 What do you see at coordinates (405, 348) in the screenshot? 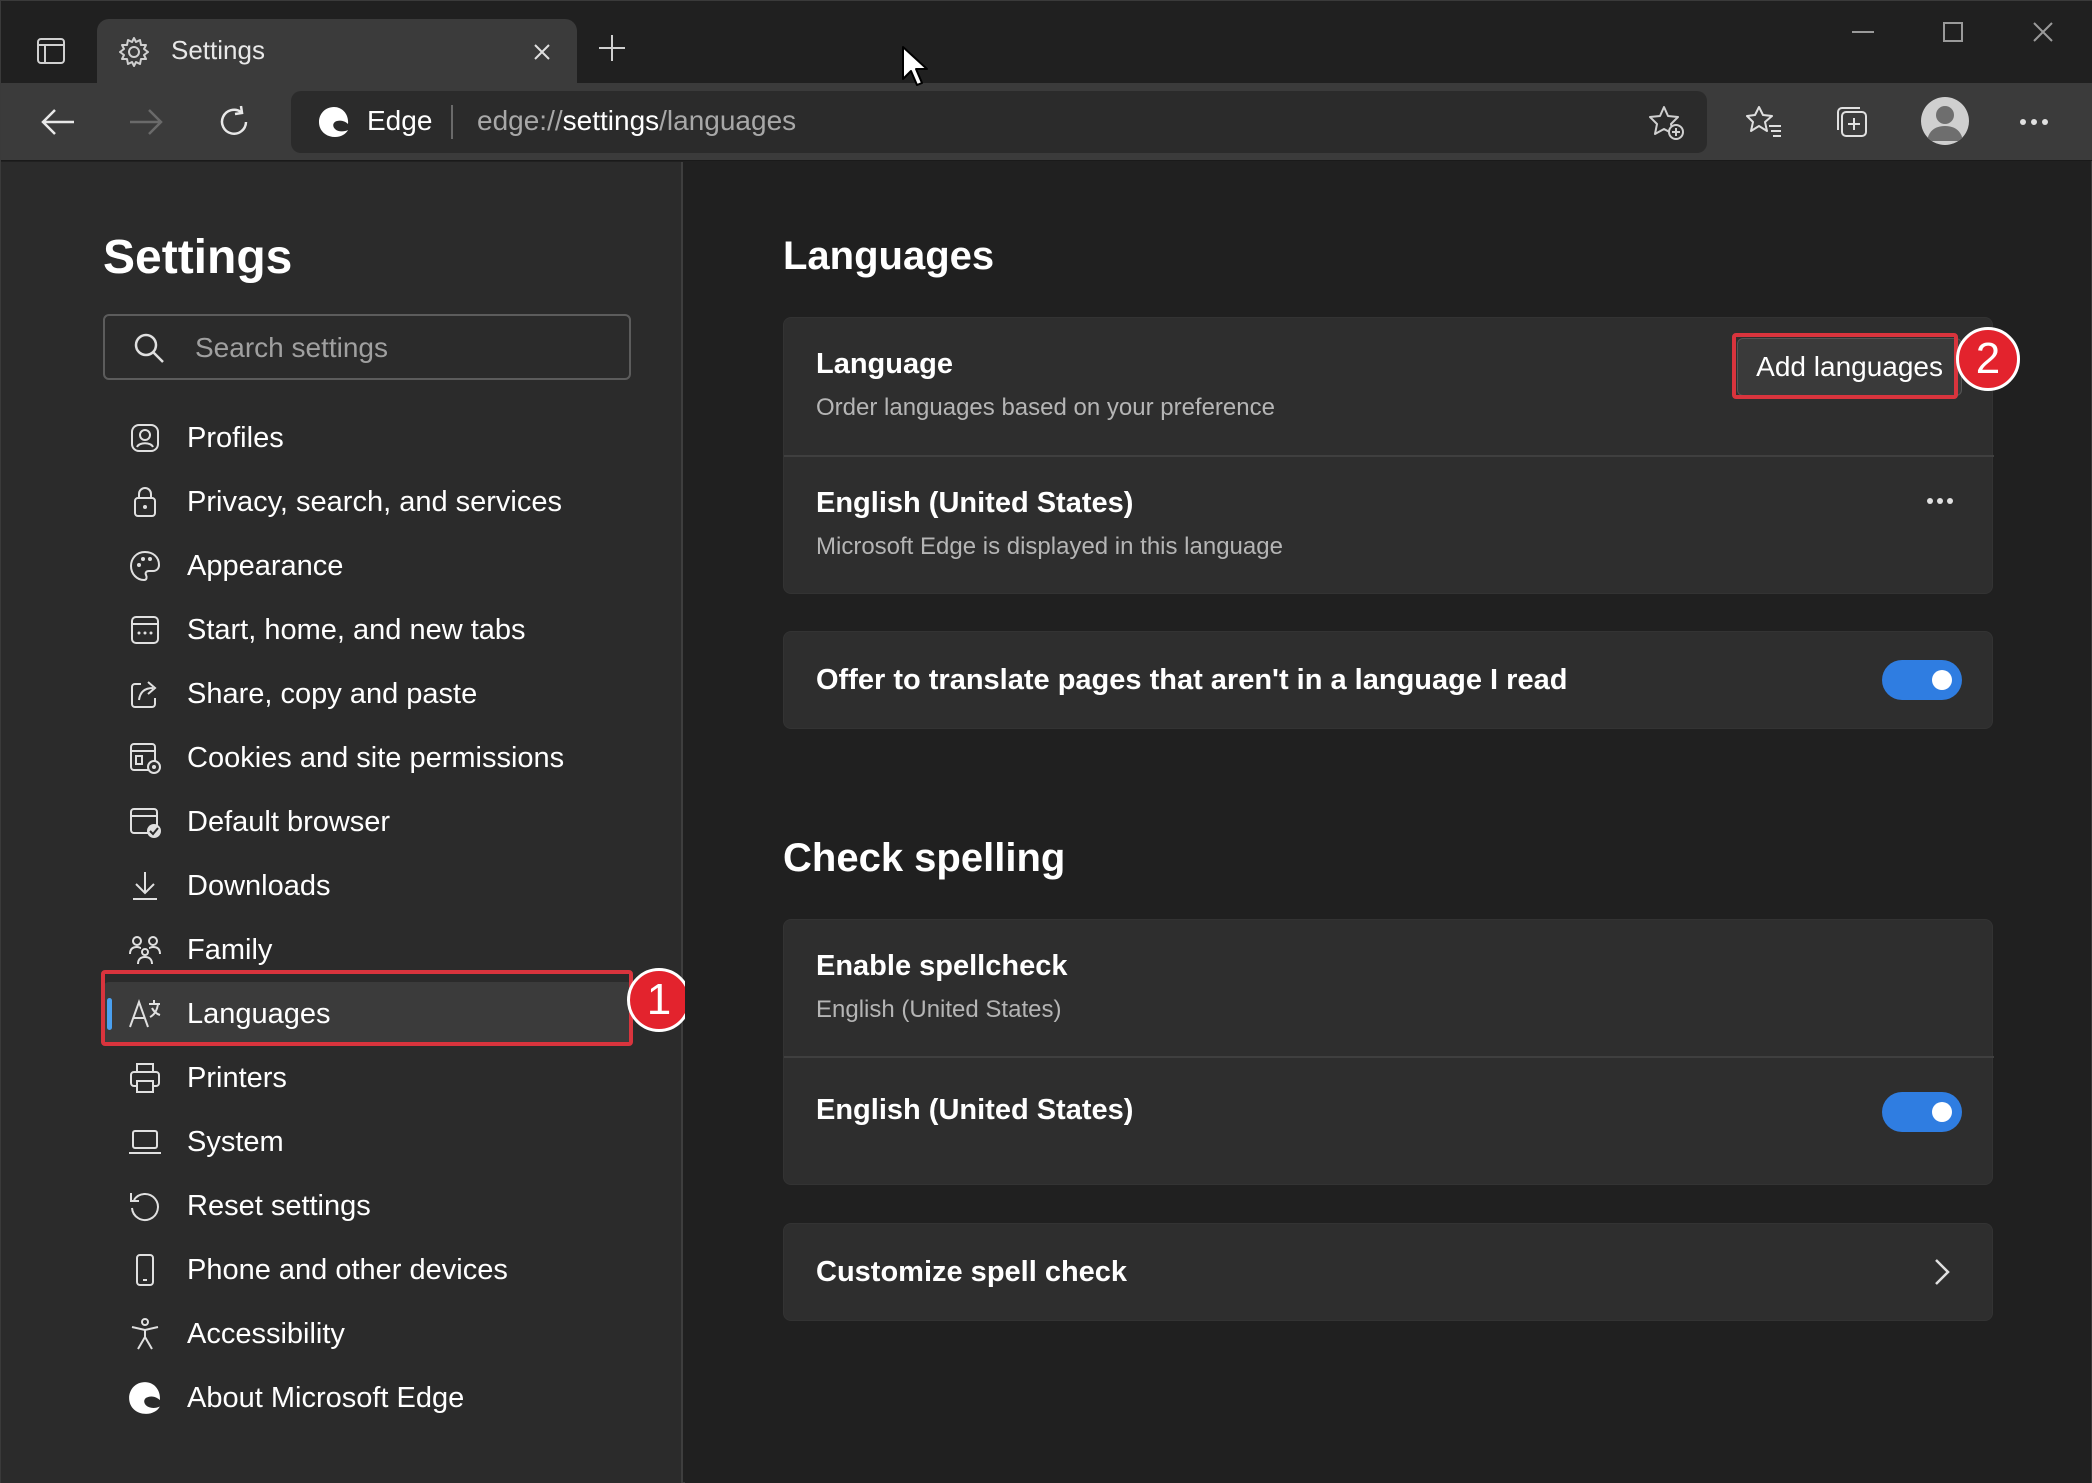
I see `search-input` at bounding box center [405, 348].